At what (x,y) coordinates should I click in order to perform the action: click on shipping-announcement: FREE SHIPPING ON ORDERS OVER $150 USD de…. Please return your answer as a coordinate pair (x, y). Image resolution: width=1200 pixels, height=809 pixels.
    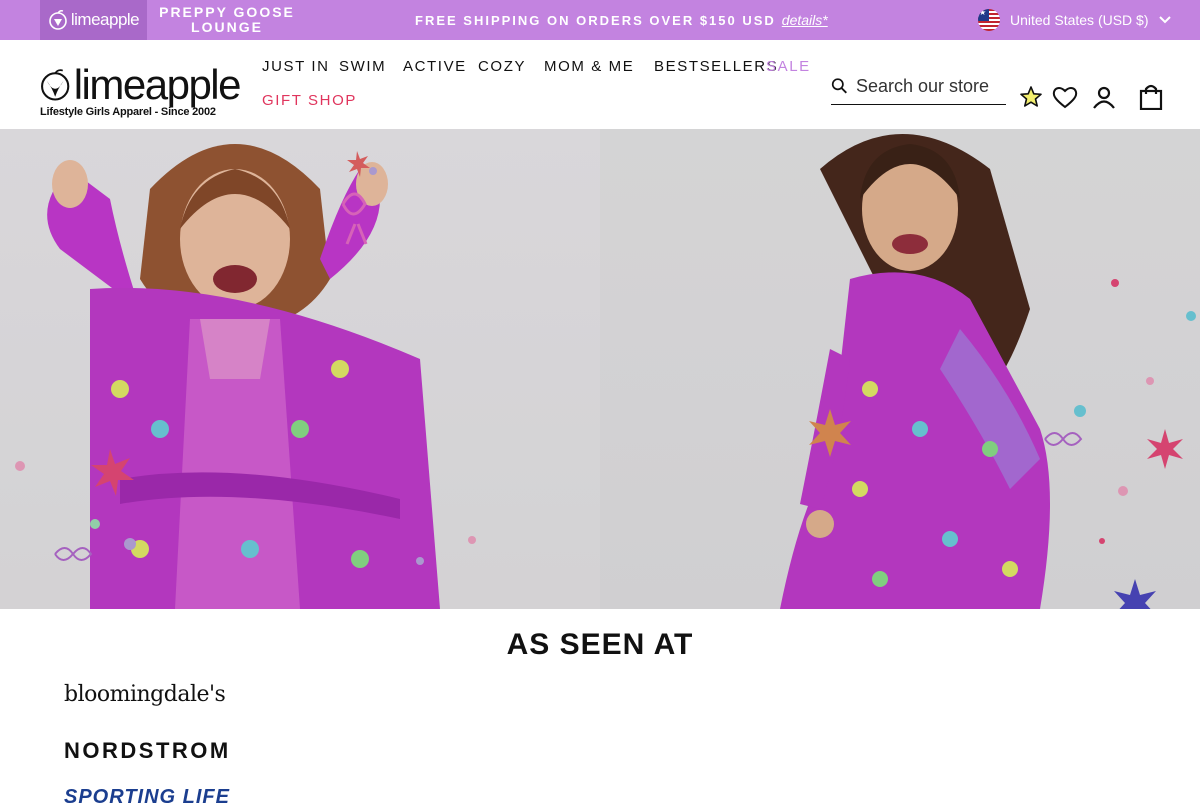
    Looking at the image, I should click on (621, 20).